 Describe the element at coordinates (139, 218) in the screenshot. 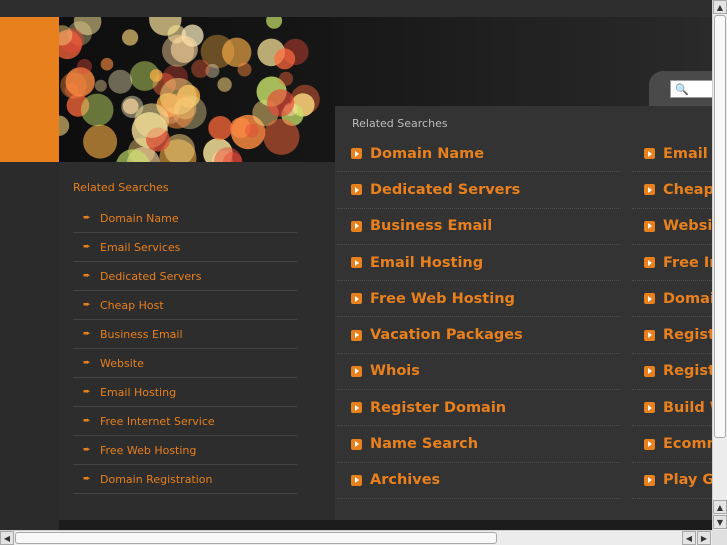

I see `sidebar-item-label: Domain Name` at that location.